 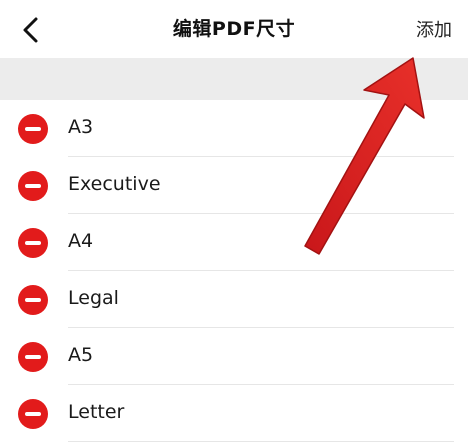 What do you see at coordinates (234, 242) in the screenshot?
I see `list-item-a4: A4` at bounding box center [234, 242].